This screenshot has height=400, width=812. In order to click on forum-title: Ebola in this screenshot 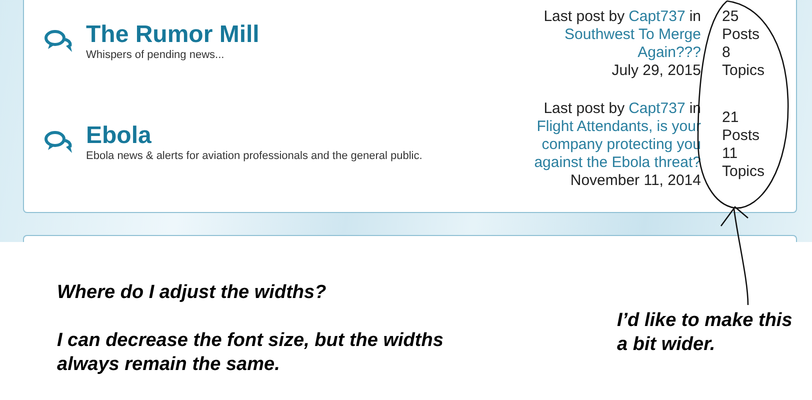, I will do `click(119, 136)`.